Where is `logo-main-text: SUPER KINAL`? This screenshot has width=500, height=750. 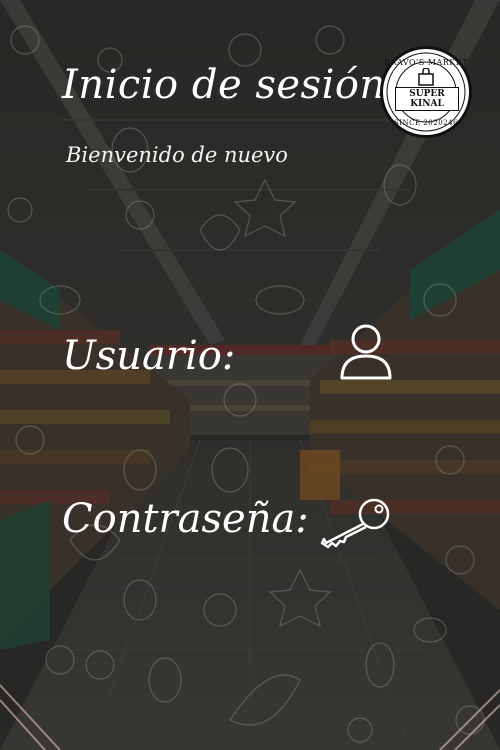 logo-main-text: SUPER KINAL is located at coordinates (427, 99).